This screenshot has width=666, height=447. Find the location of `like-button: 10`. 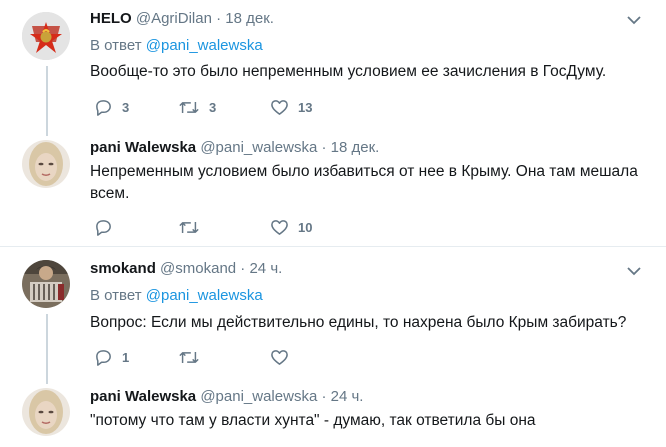

like-button: 10 is located at coordinates (291, 227).